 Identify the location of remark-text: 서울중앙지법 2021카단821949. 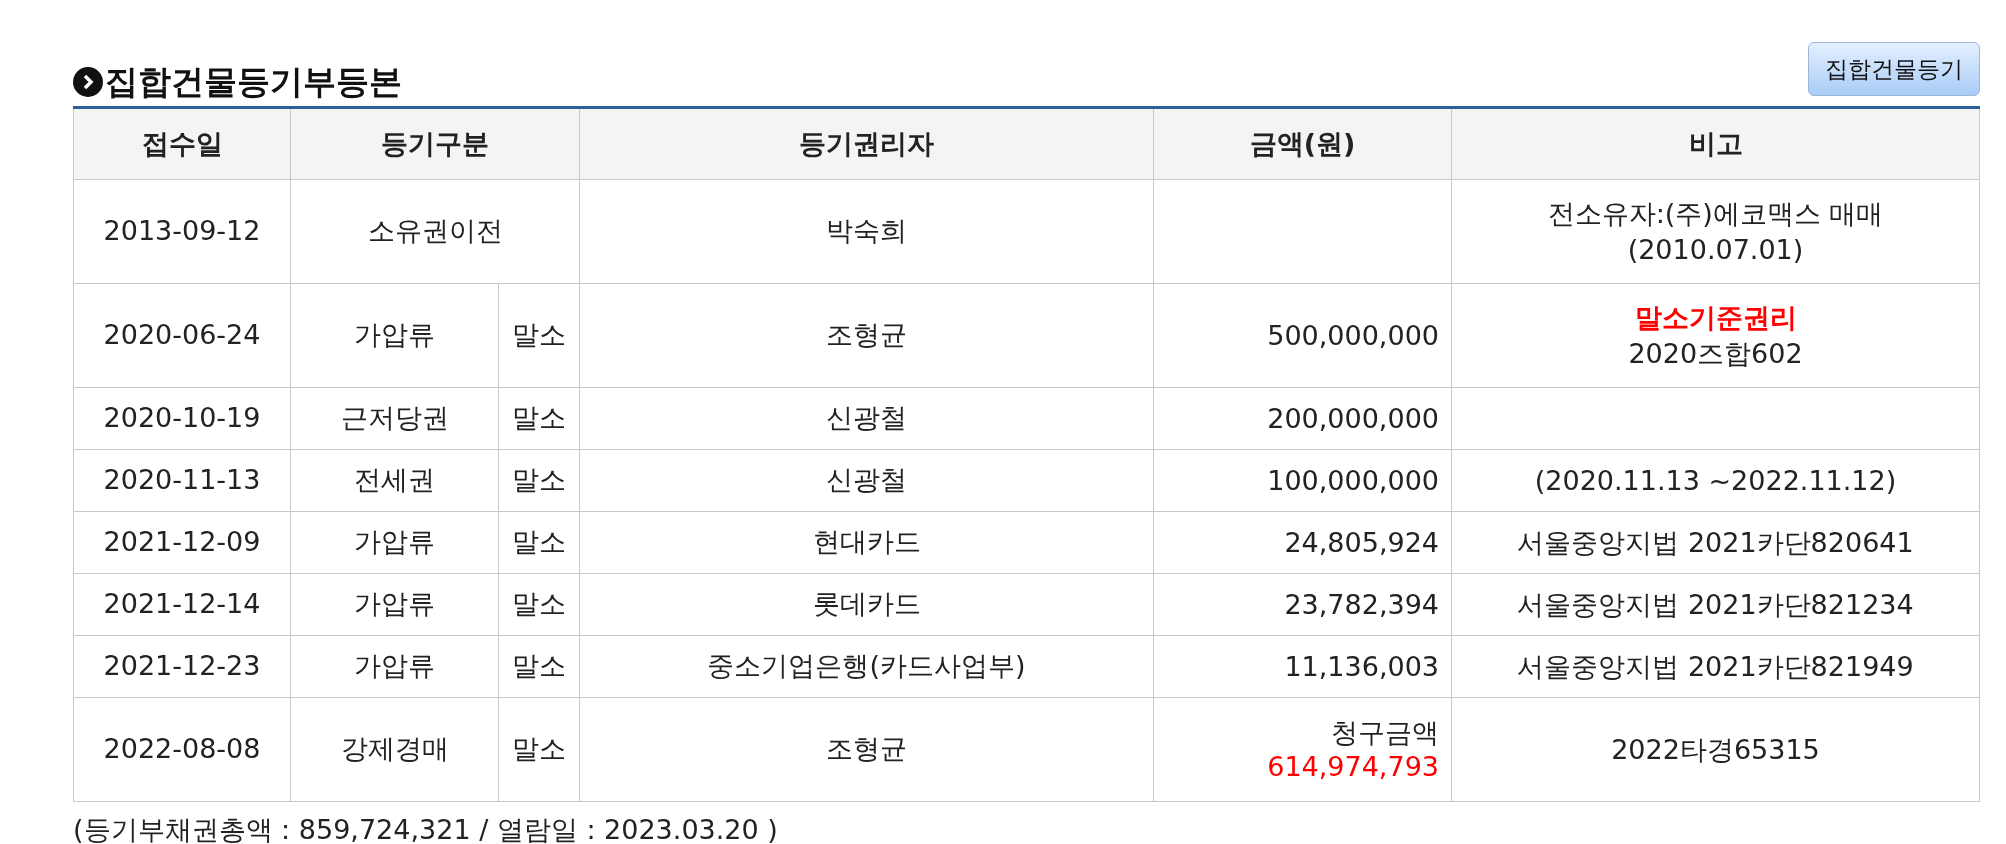
(1715, 666).